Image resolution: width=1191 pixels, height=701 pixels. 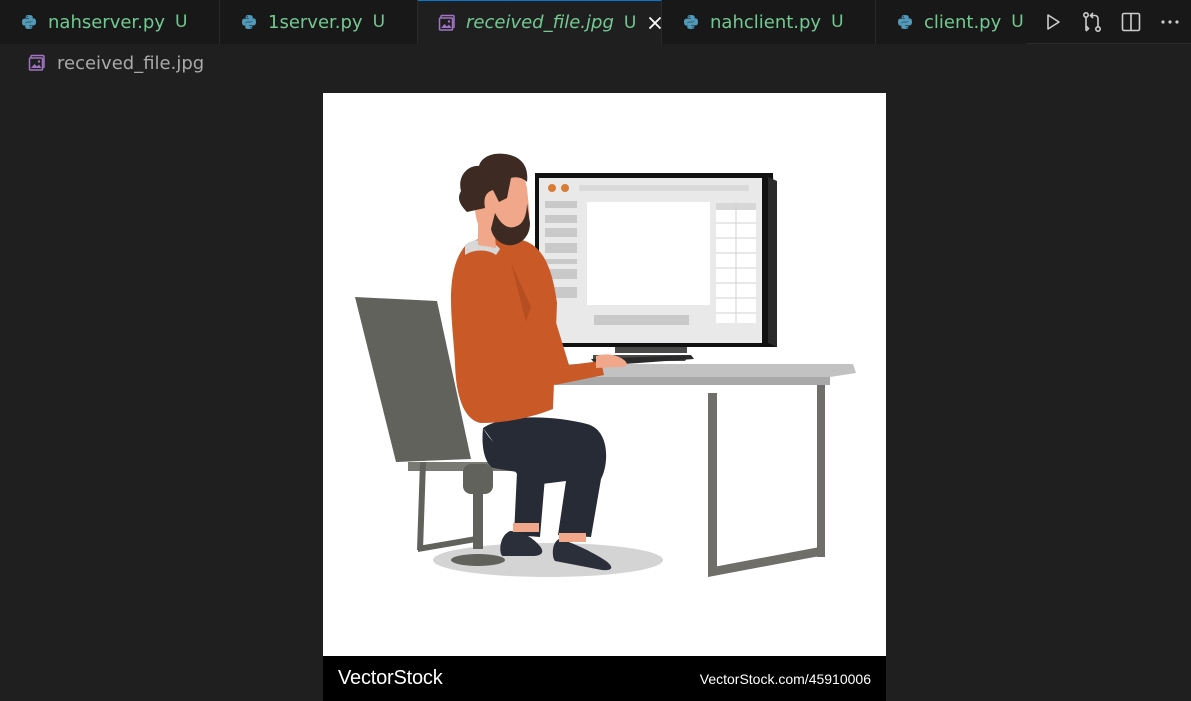 What do you see at coordinates (604, 678) in the screenshot?
I see `watermark-bar: VectorStock VectorStock.com/45910006` at bounding box center [604, 678].